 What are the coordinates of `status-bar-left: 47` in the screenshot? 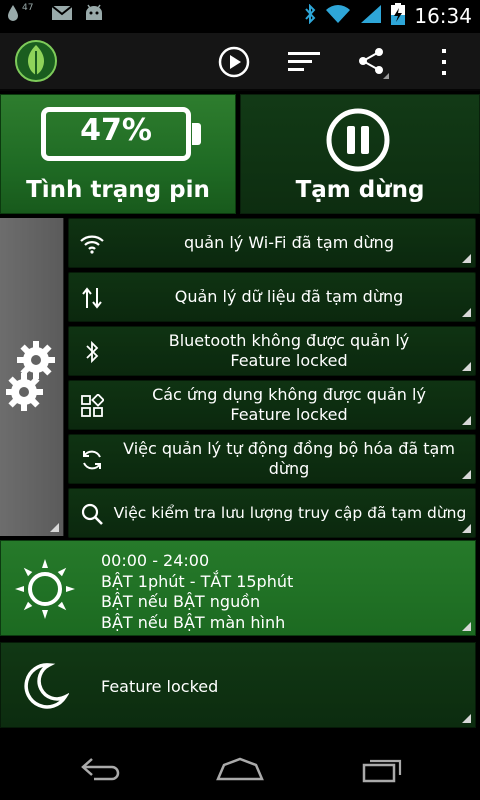 It's located at (55, 14).